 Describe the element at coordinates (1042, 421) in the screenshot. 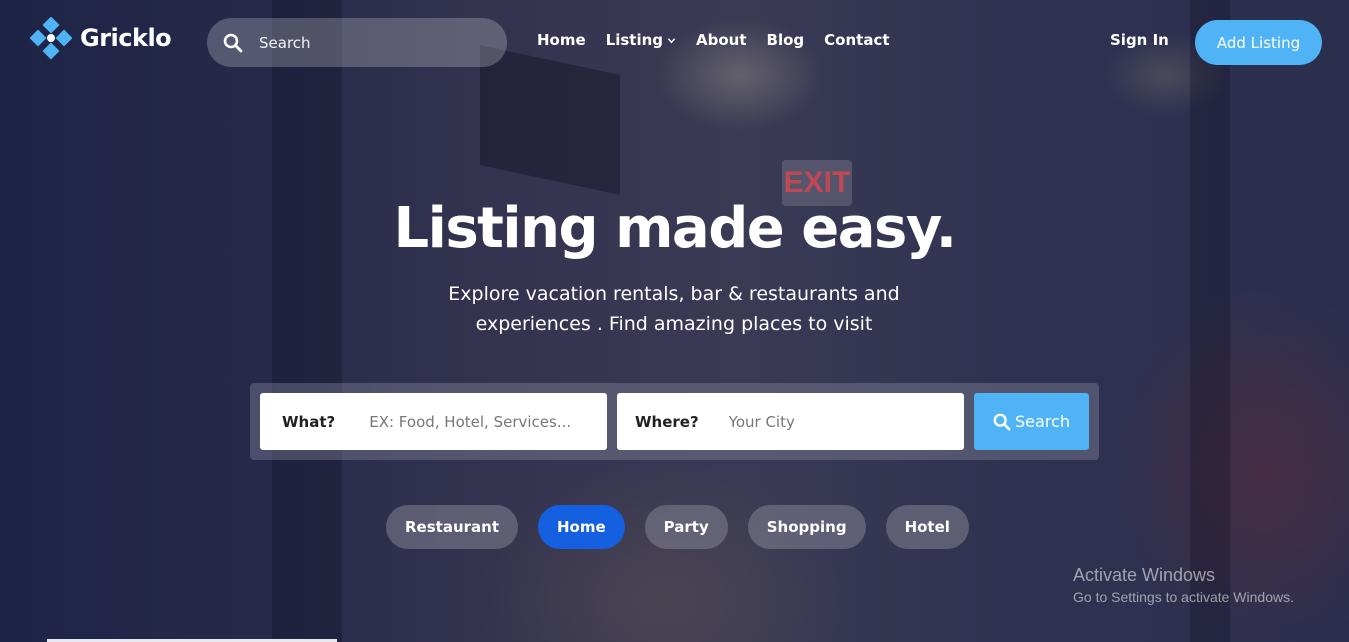

I see `search-button-label: Search` at that location.